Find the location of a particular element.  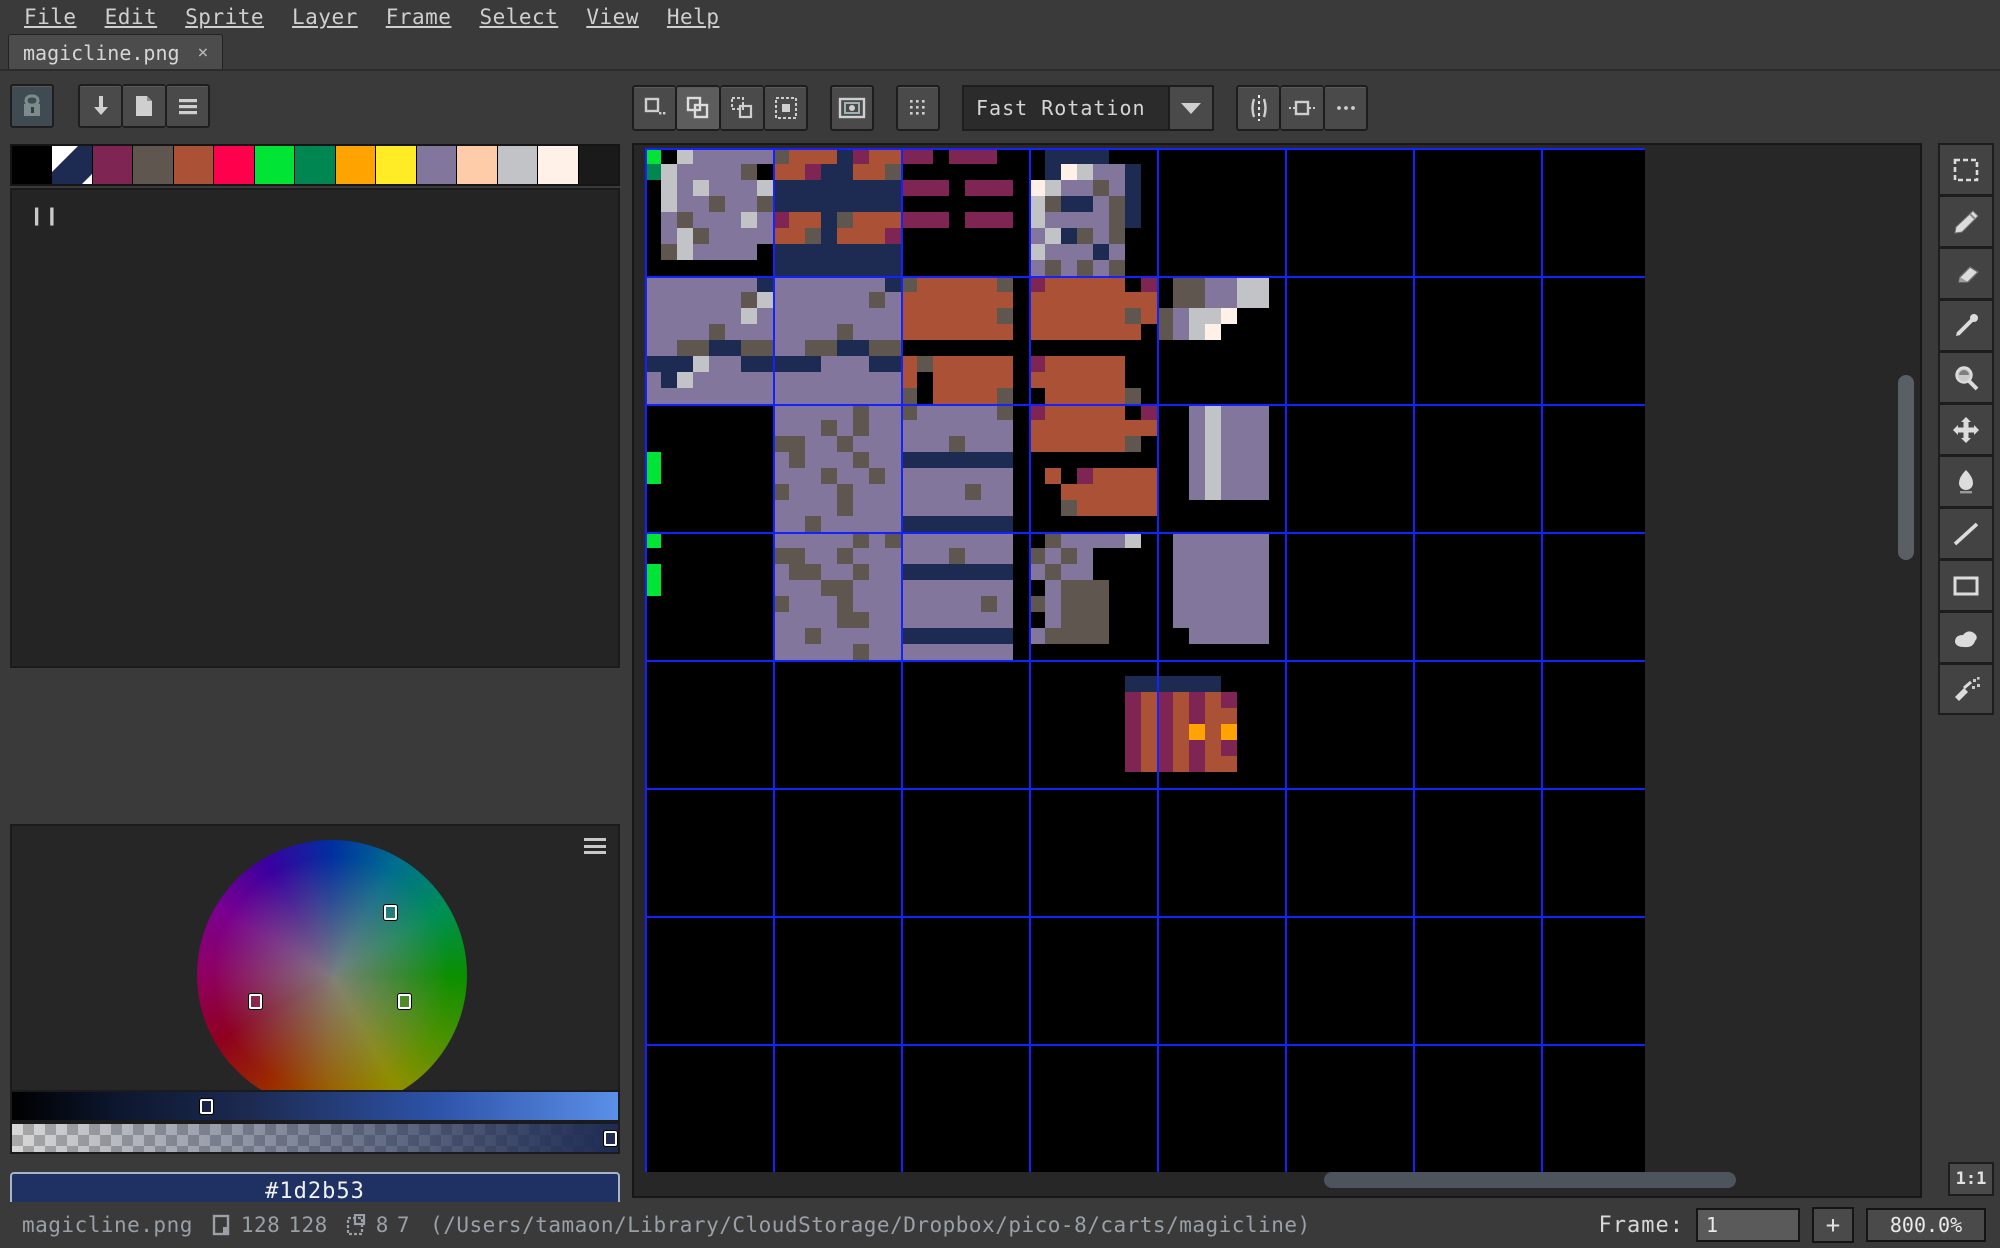

chevron-down-icon is located at coordinates (1192, 108).